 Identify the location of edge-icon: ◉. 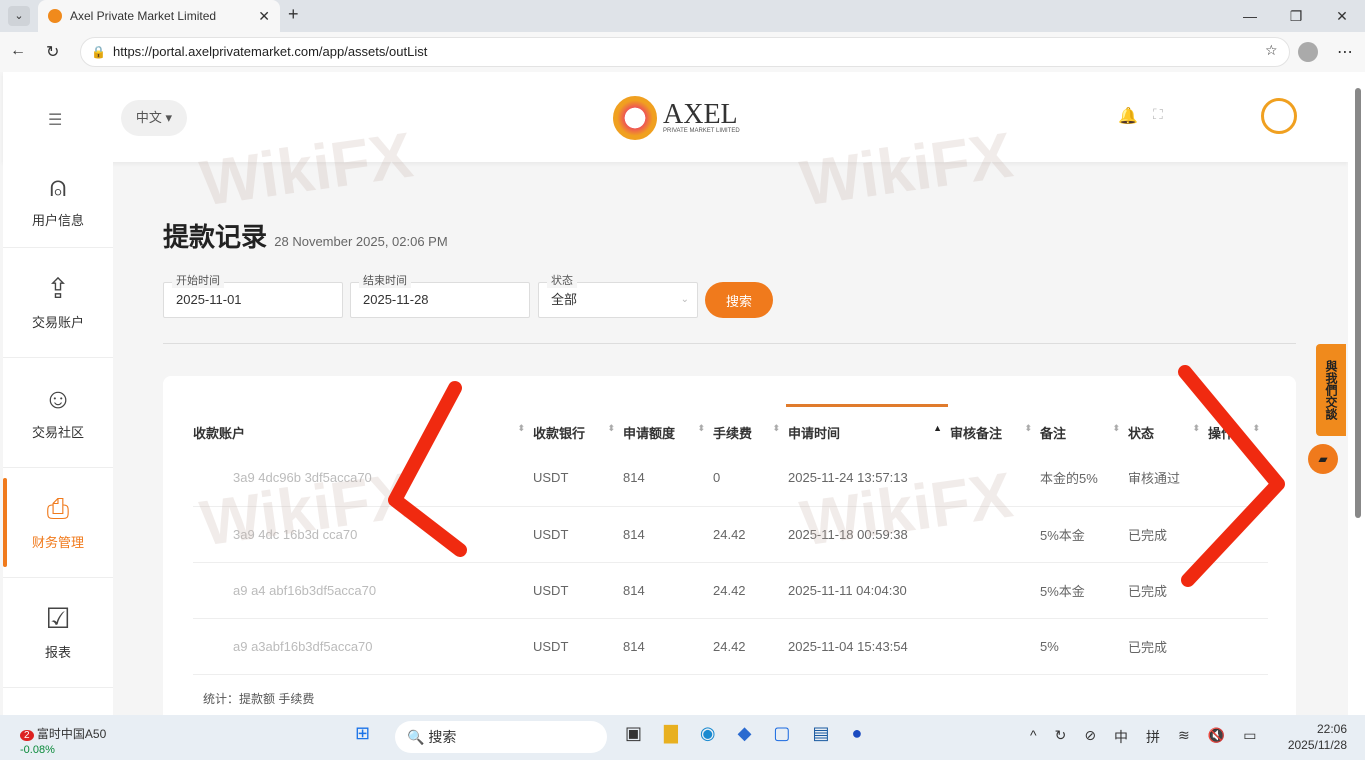
(708, 733).